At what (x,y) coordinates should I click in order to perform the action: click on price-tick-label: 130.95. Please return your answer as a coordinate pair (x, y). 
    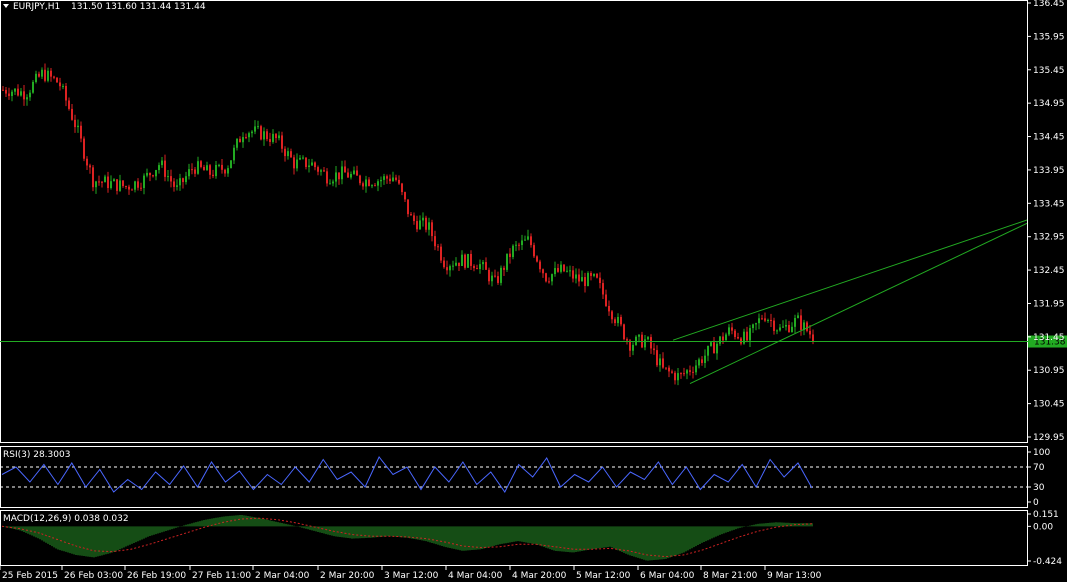
    Looking at the image, I should click on (1049, 371).